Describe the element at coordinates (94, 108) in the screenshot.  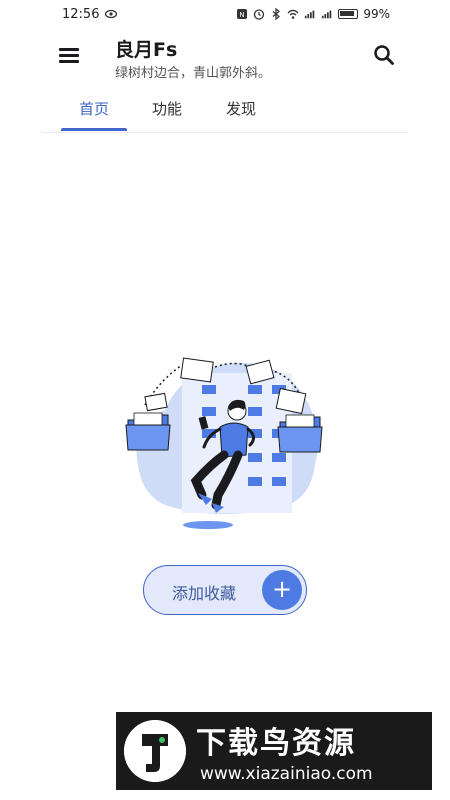
I see `tab-home: 首页` at that location.